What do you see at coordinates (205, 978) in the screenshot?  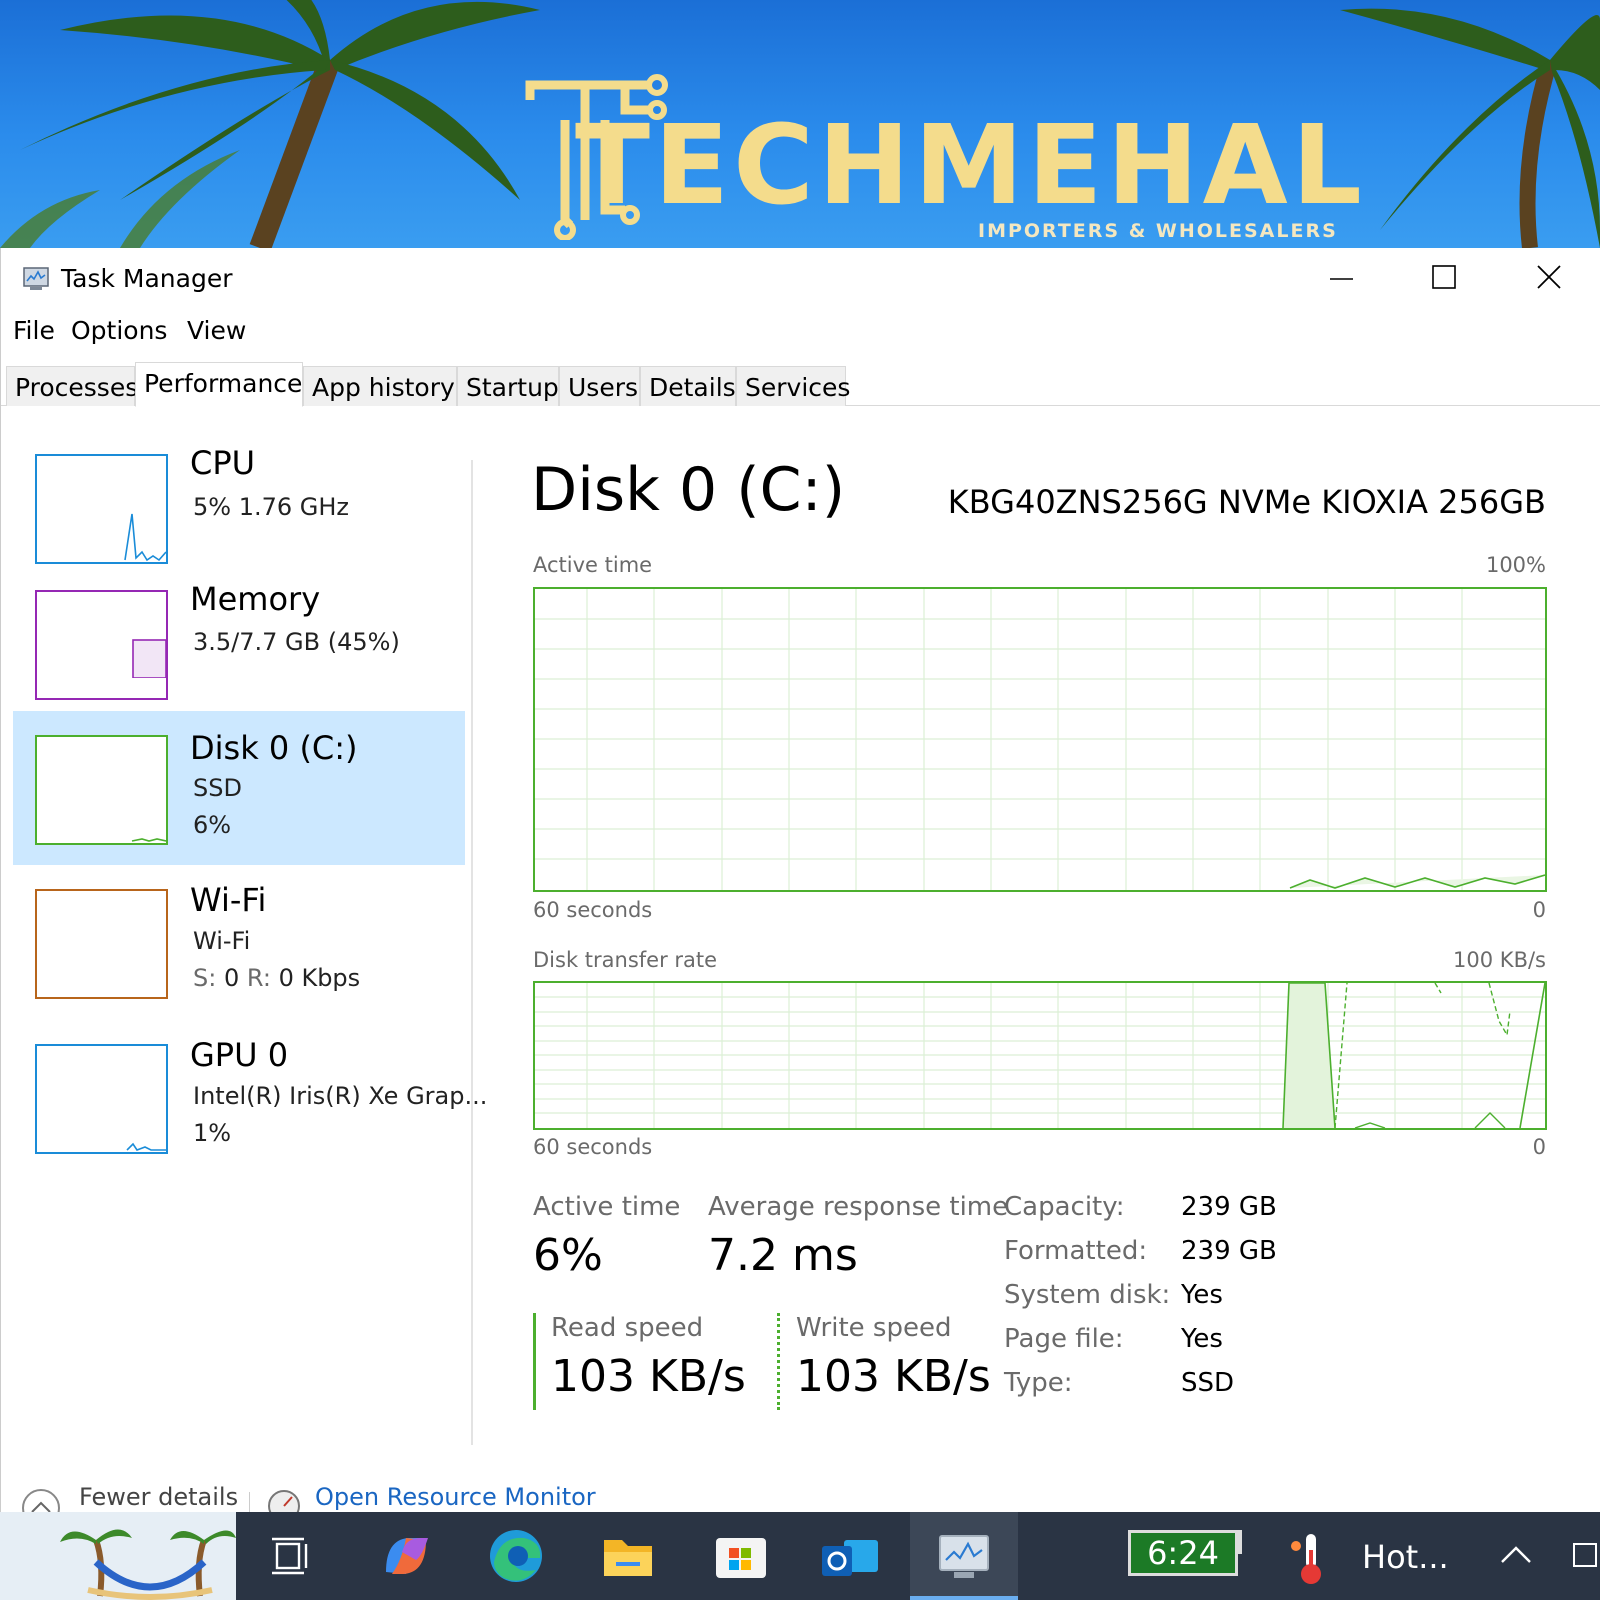 I see `wifi-send-label: S:` at bounding box center [205, 978].